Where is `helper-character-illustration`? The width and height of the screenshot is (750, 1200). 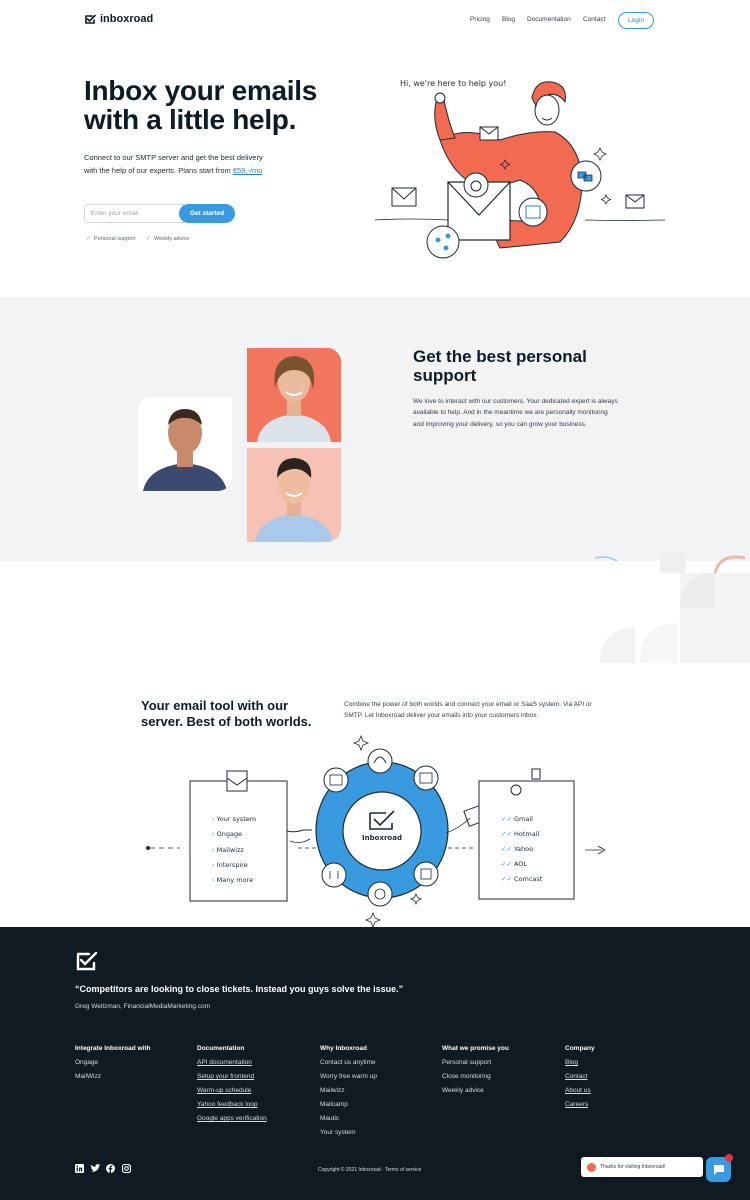
helper-character-illustration is located at coordinates (520, 170).